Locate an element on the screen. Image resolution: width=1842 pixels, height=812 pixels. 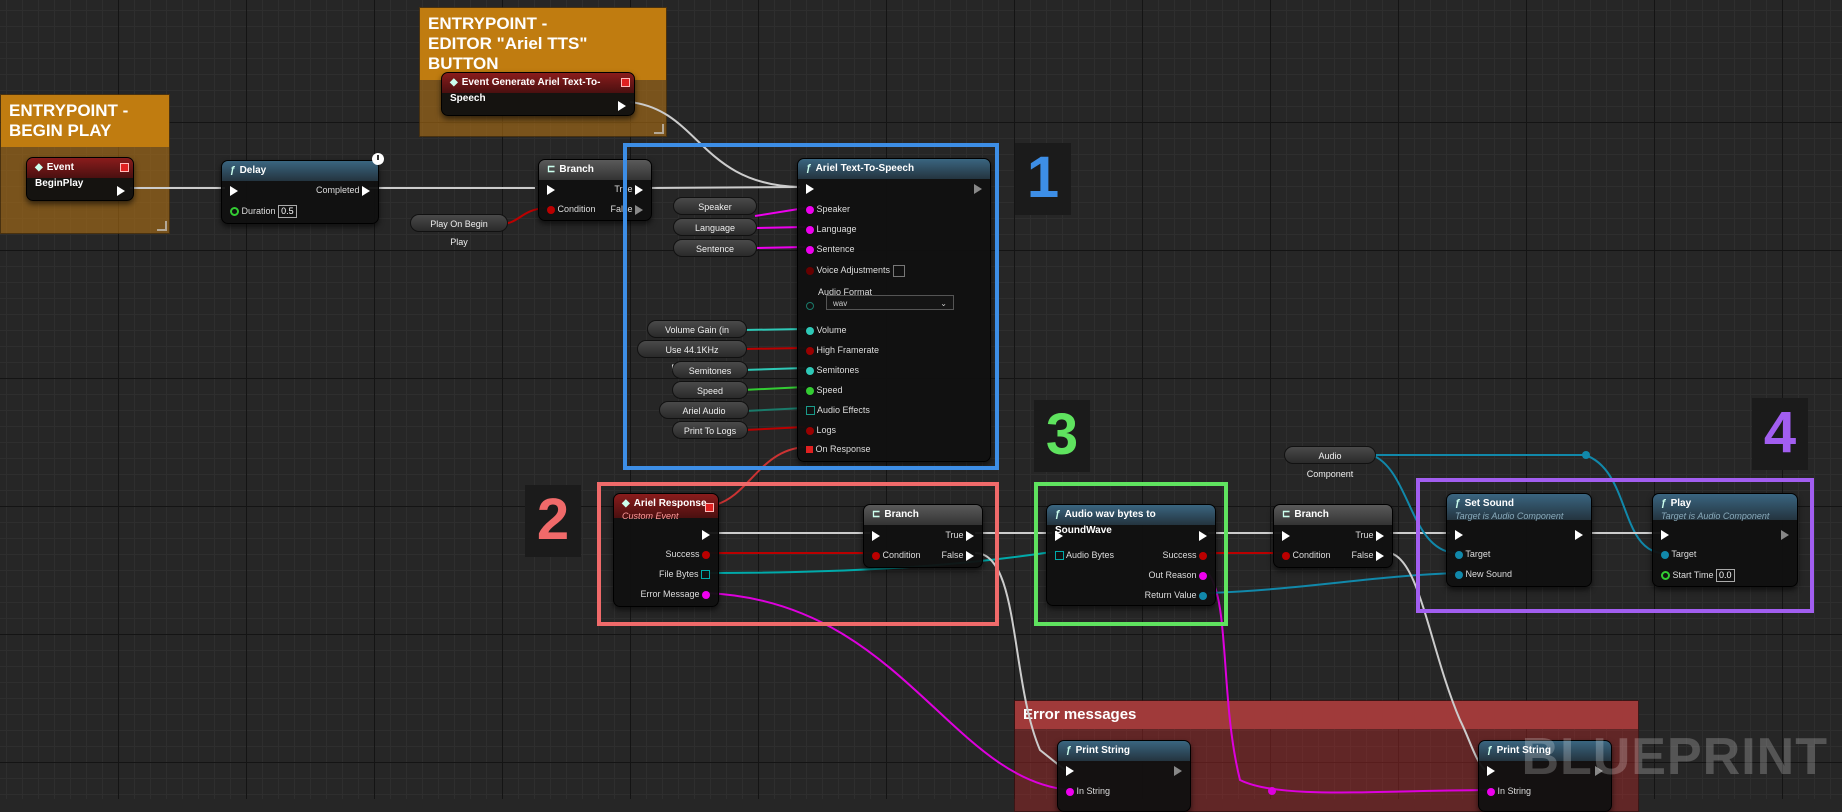
section-number-2: 2 is located at coordinates (553, 521).